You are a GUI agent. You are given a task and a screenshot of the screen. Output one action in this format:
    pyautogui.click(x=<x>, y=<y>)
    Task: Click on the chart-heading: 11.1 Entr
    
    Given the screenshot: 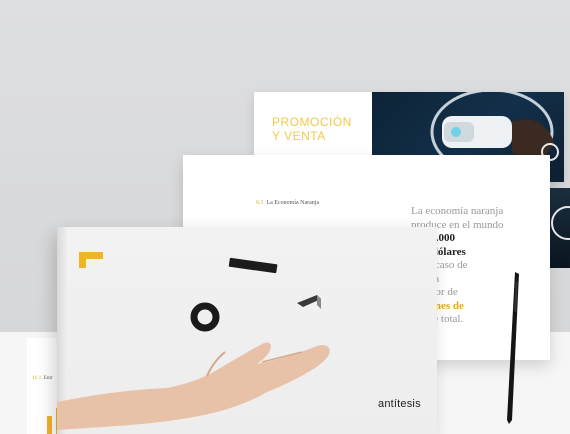 What is the action you would take?
    pyautogui.click(x=42, y=378)
    